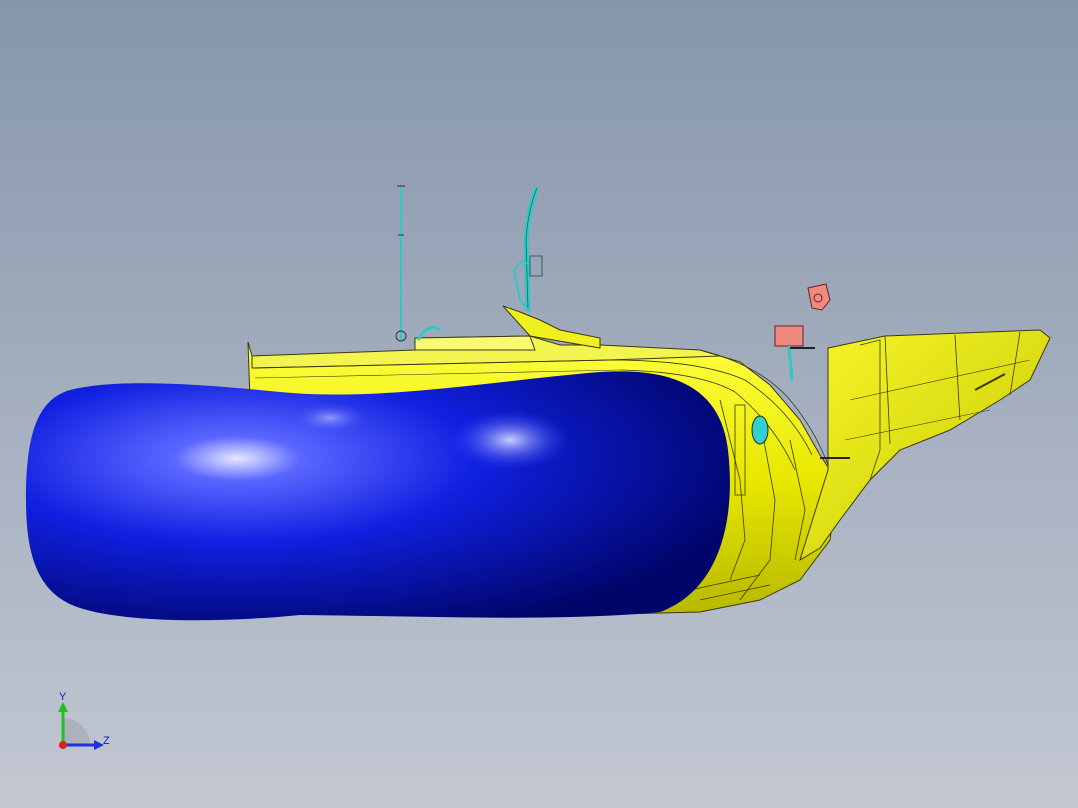 This screenshot has width=1078, height=808. Describe the element at coordinates (528, 250) in the screenshot. I see `exhaust-pipe` at that location.